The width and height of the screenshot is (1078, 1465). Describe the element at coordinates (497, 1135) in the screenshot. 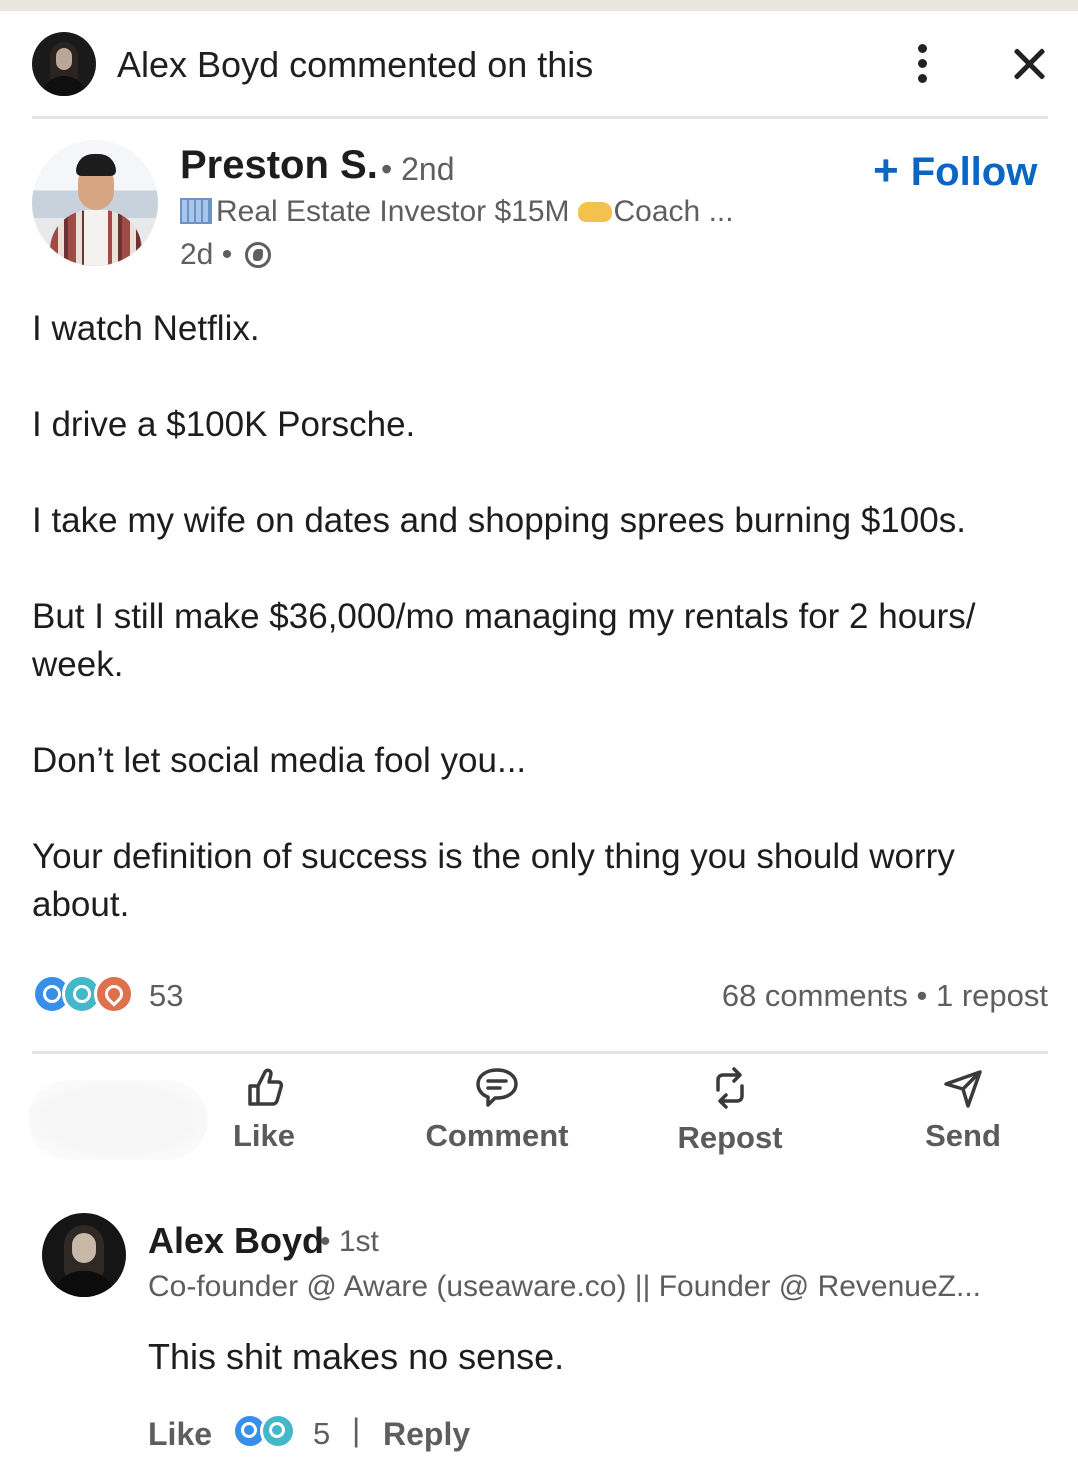

I see `comment-label: Comment` at that location.